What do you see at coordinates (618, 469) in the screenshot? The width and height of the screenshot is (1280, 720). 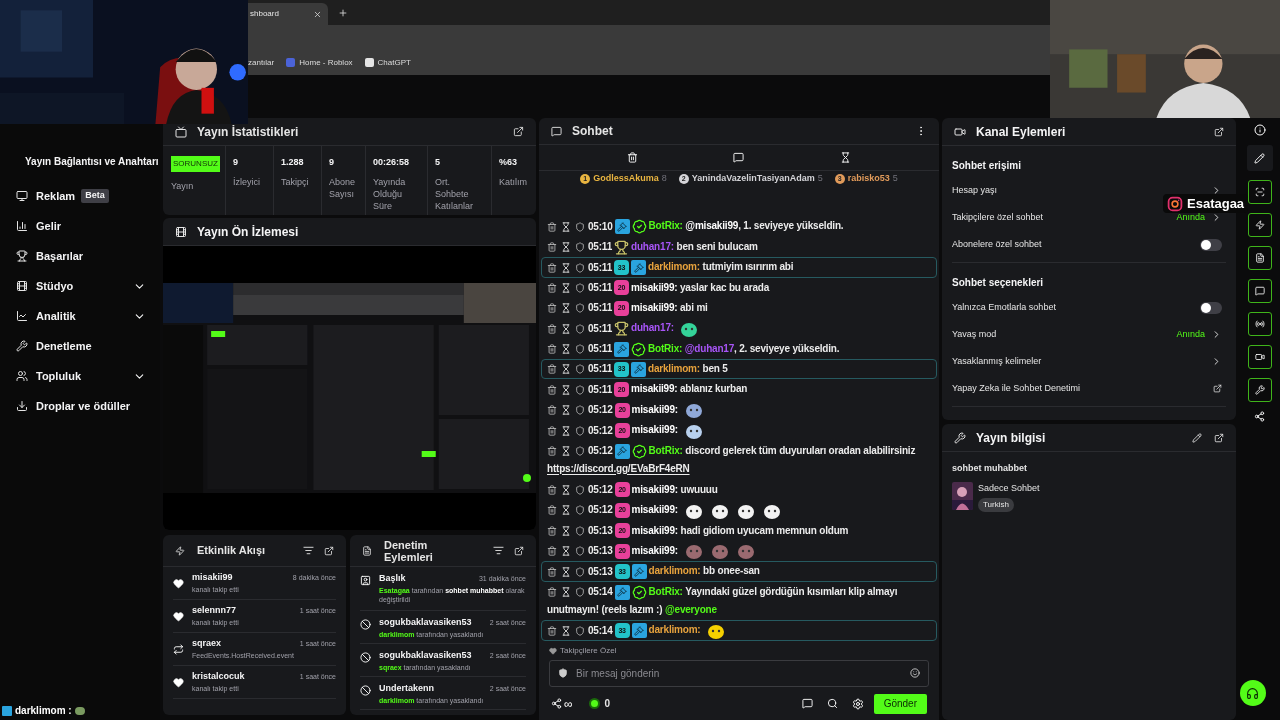 I see `chat-link: https://discord.gg/EVaBrF4eRN` at bounding box center [618, 469].